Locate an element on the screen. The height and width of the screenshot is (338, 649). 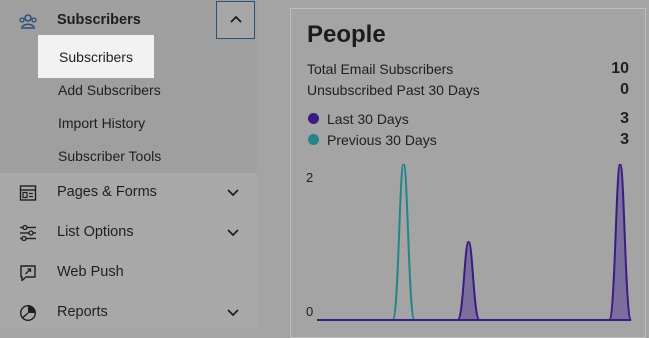
card-title: People is located at coordinates (346, 34).